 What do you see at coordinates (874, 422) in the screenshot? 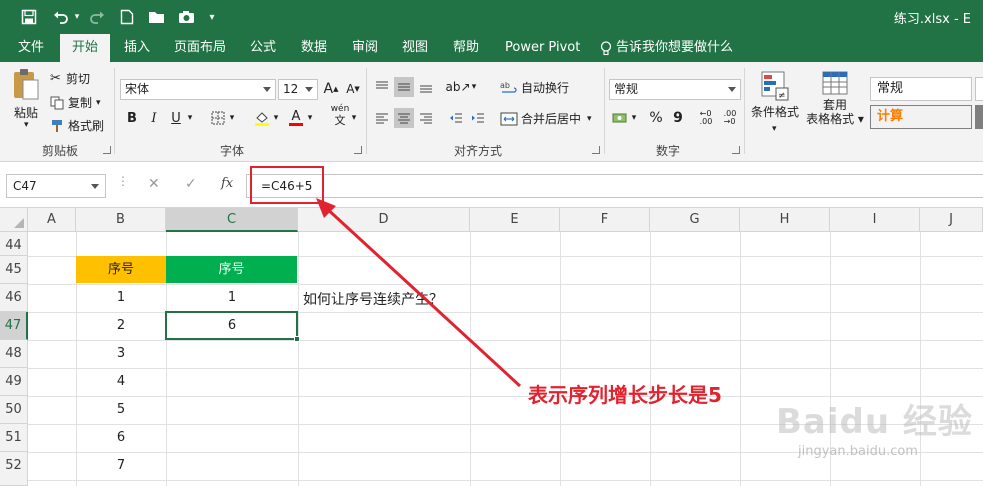
I see `baidu-logo: Baidu 经验` at bounding box center [874, 422].